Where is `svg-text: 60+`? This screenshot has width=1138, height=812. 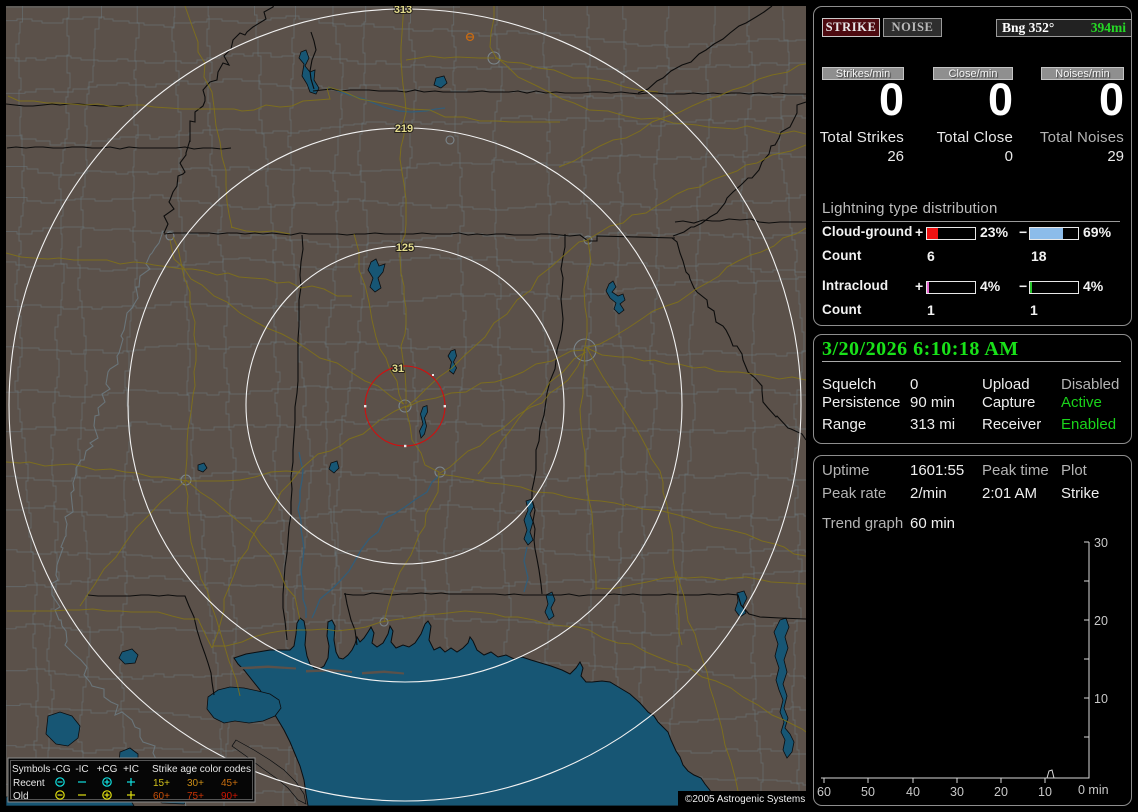 svg-text: 60+ is located at coordinates (161, 796).